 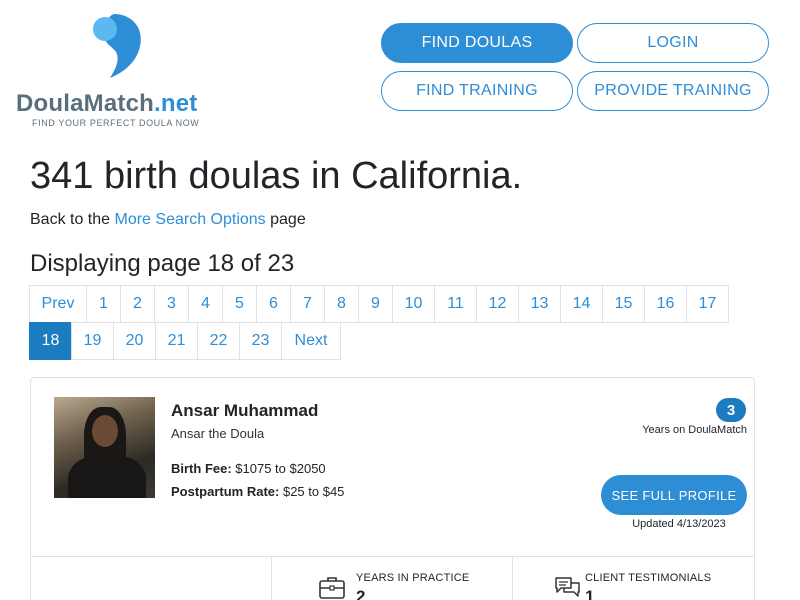 I want to click on birth-fee: Birth Fee: $1075 to $2050, so click(x=248, y=468).